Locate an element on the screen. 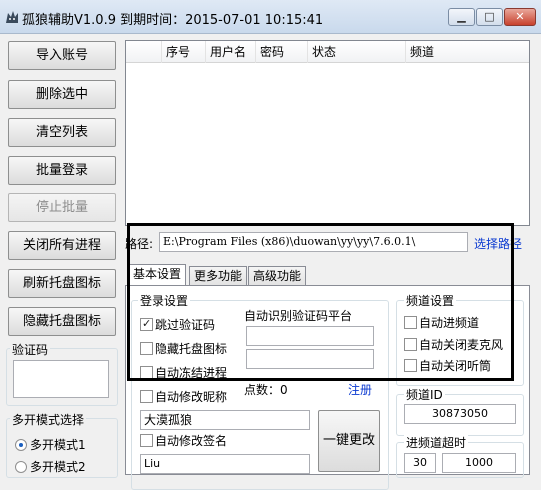 The image size is (541, 490). column-channel: 频道 is located at coordinates (467, 52).